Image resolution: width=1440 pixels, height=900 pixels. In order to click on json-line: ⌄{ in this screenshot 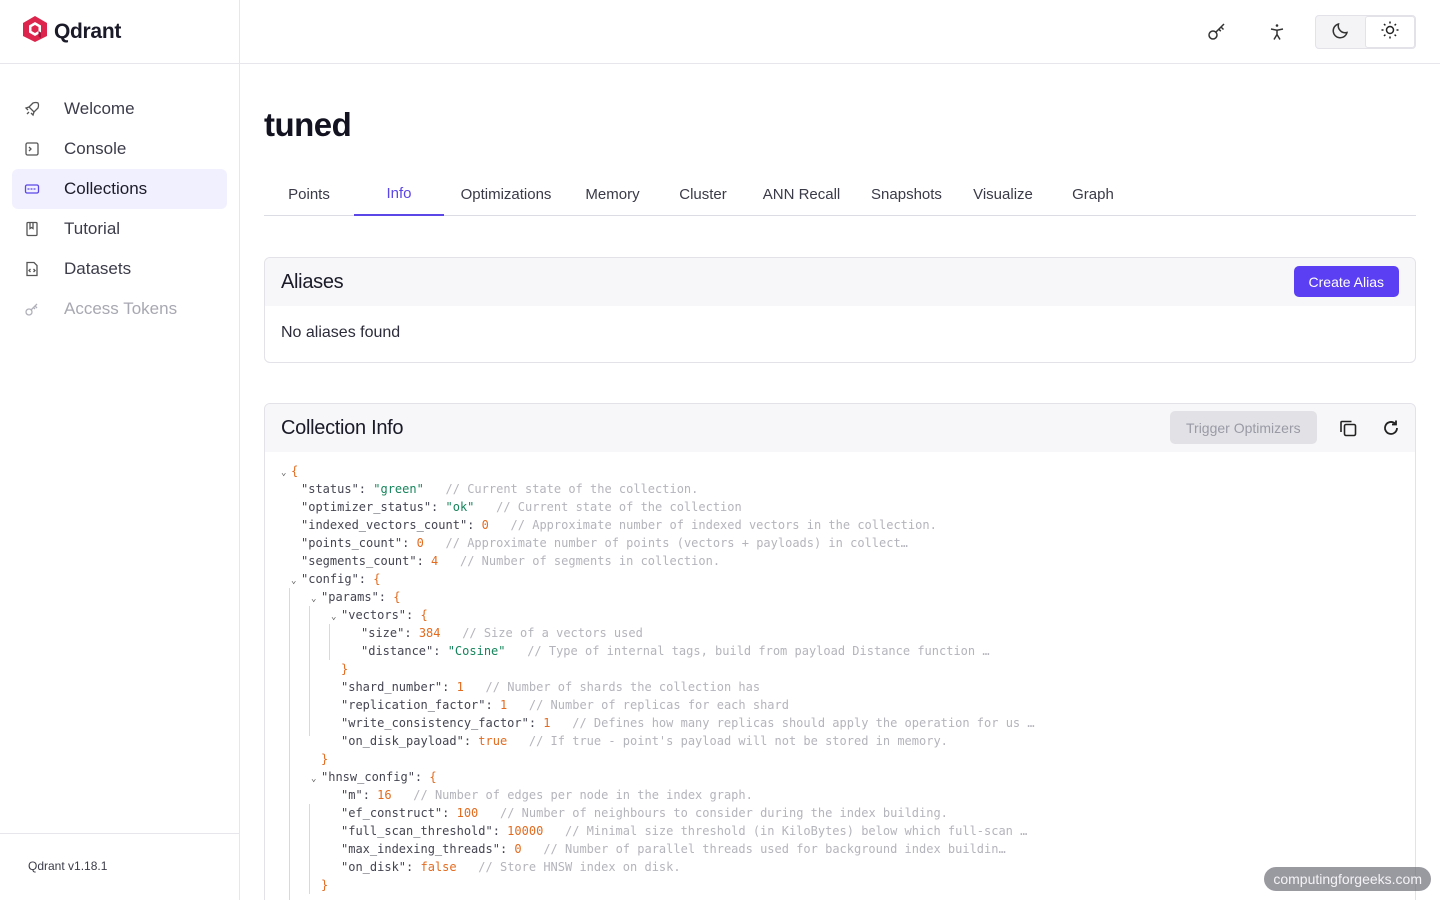, I will do `click(848, 471)`.